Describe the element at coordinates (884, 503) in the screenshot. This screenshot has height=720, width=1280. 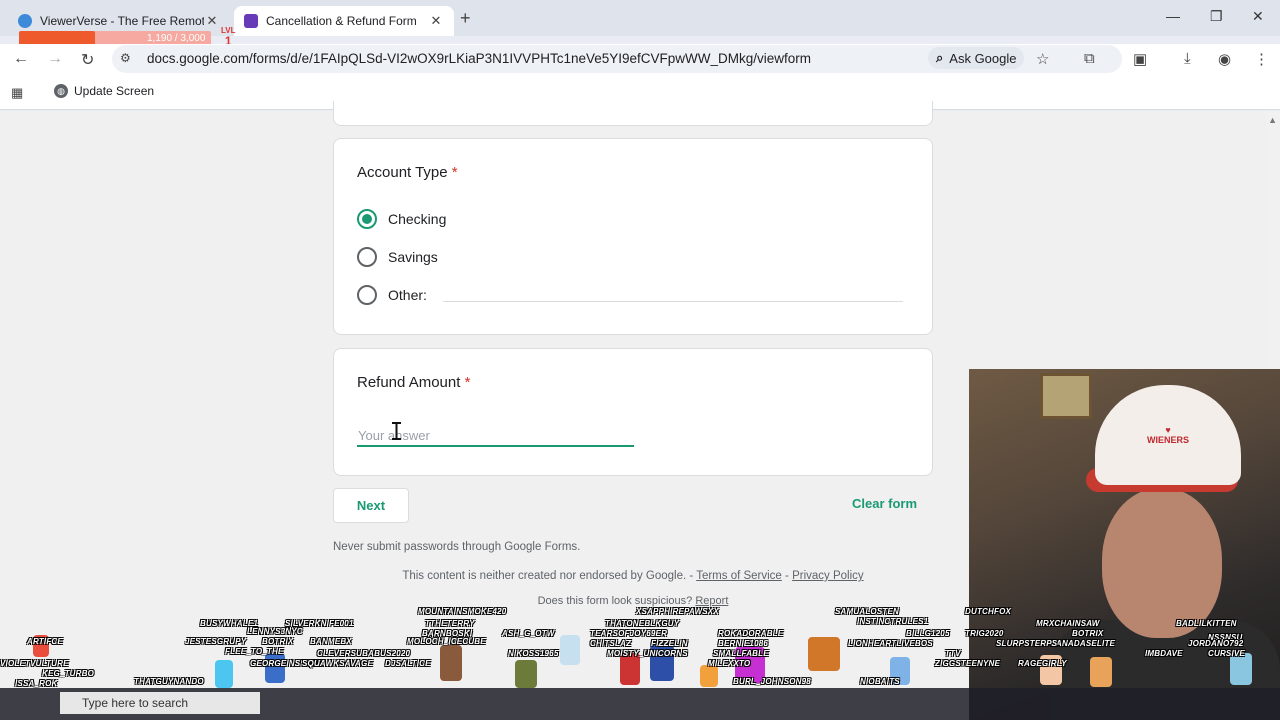
I see `clear-form-button: Clear form` at that location.